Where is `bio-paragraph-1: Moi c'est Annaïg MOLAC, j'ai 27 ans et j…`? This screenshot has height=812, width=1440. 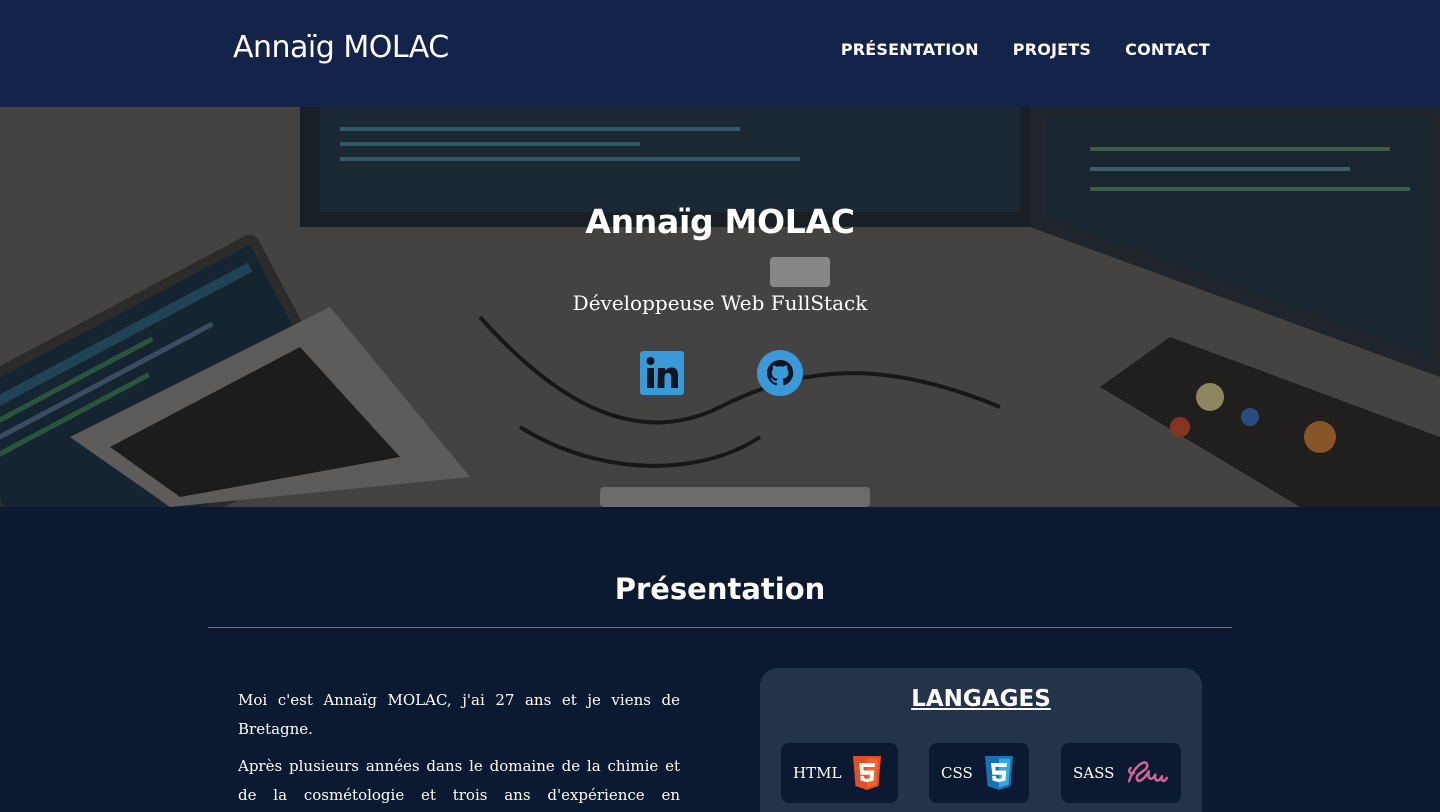
bio-paragraph-1: Moi c'est Annaïg MOLAC, j'ai 27 ans et j… is located at coordinates (459, 714).